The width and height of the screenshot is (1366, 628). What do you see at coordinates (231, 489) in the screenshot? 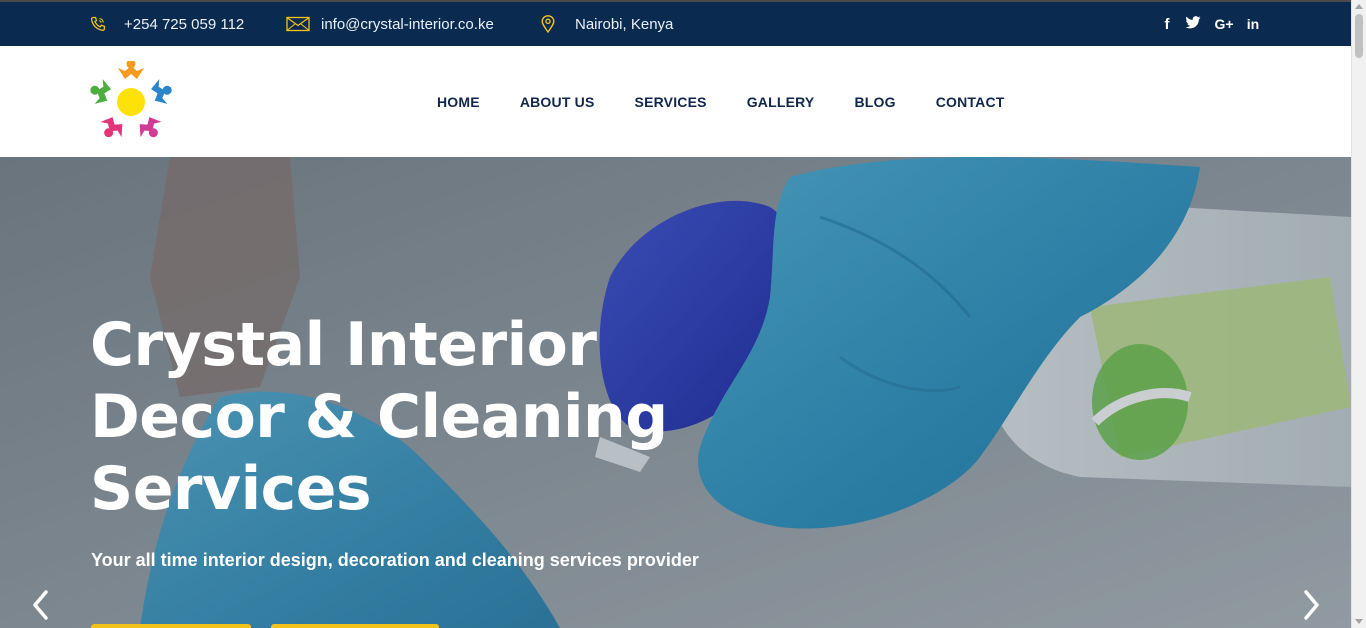
I see `hero-title-line-3: Services` at bounding box center [231, 489].